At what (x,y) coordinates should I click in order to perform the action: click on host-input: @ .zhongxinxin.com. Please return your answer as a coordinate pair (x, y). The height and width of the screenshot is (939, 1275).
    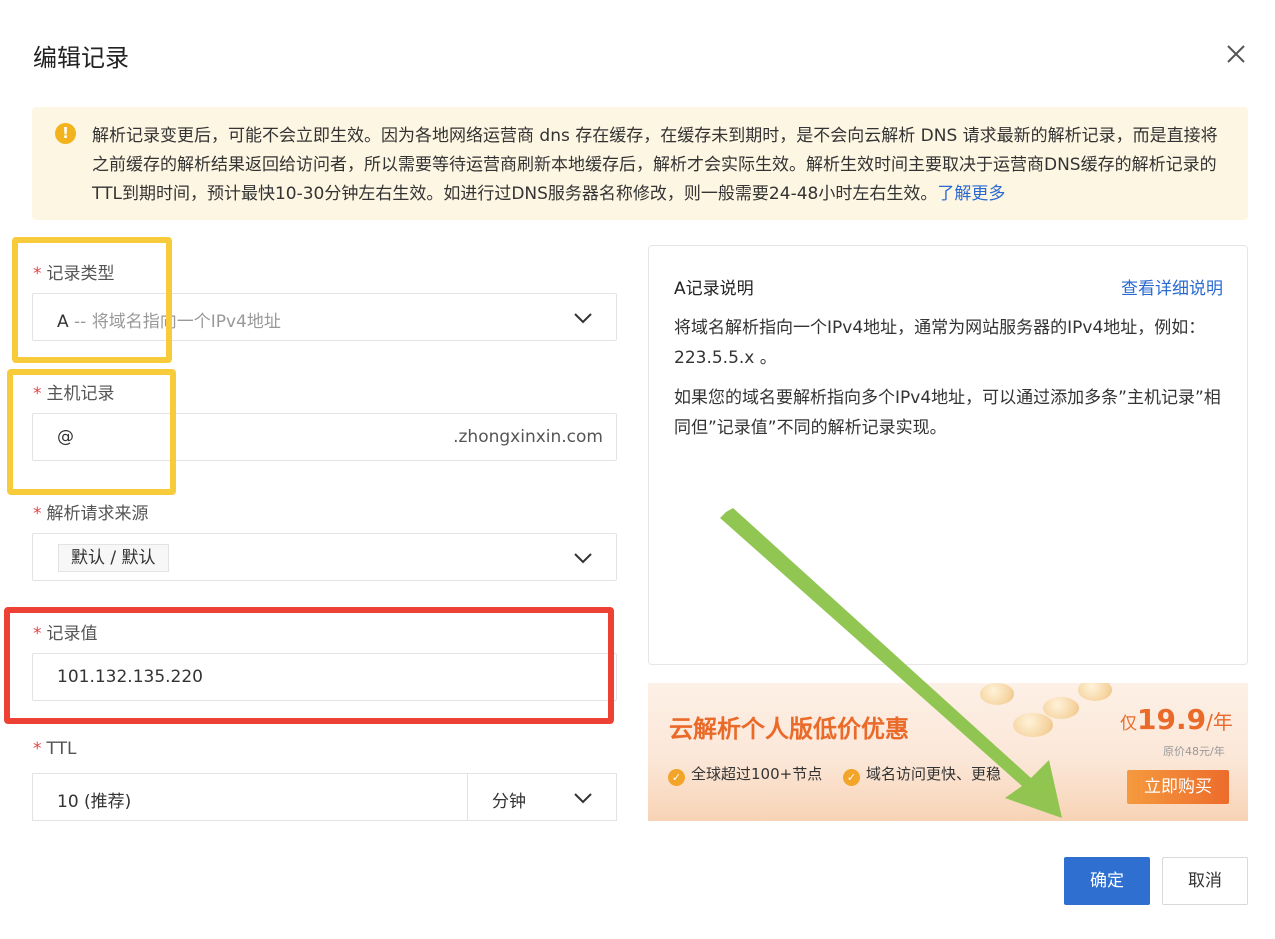
    Looking at the image, I should click on (324, 437).